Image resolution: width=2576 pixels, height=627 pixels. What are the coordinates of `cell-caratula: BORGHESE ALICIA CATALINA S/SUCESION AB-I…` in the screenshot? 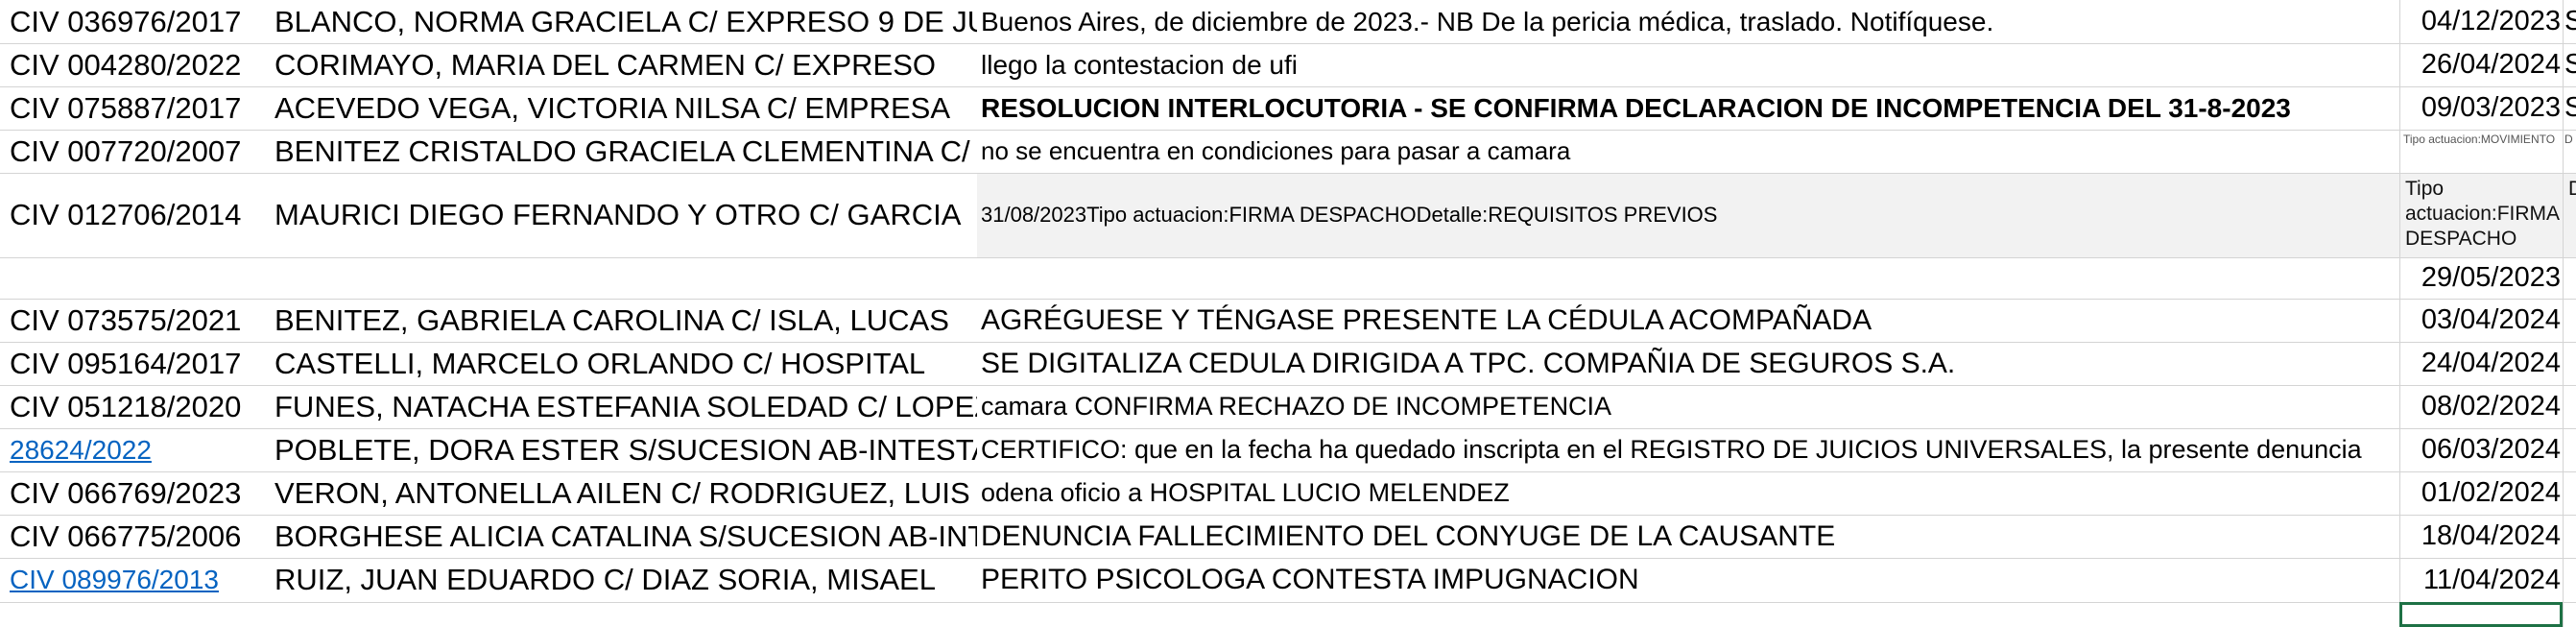 It's located at (624, 537).